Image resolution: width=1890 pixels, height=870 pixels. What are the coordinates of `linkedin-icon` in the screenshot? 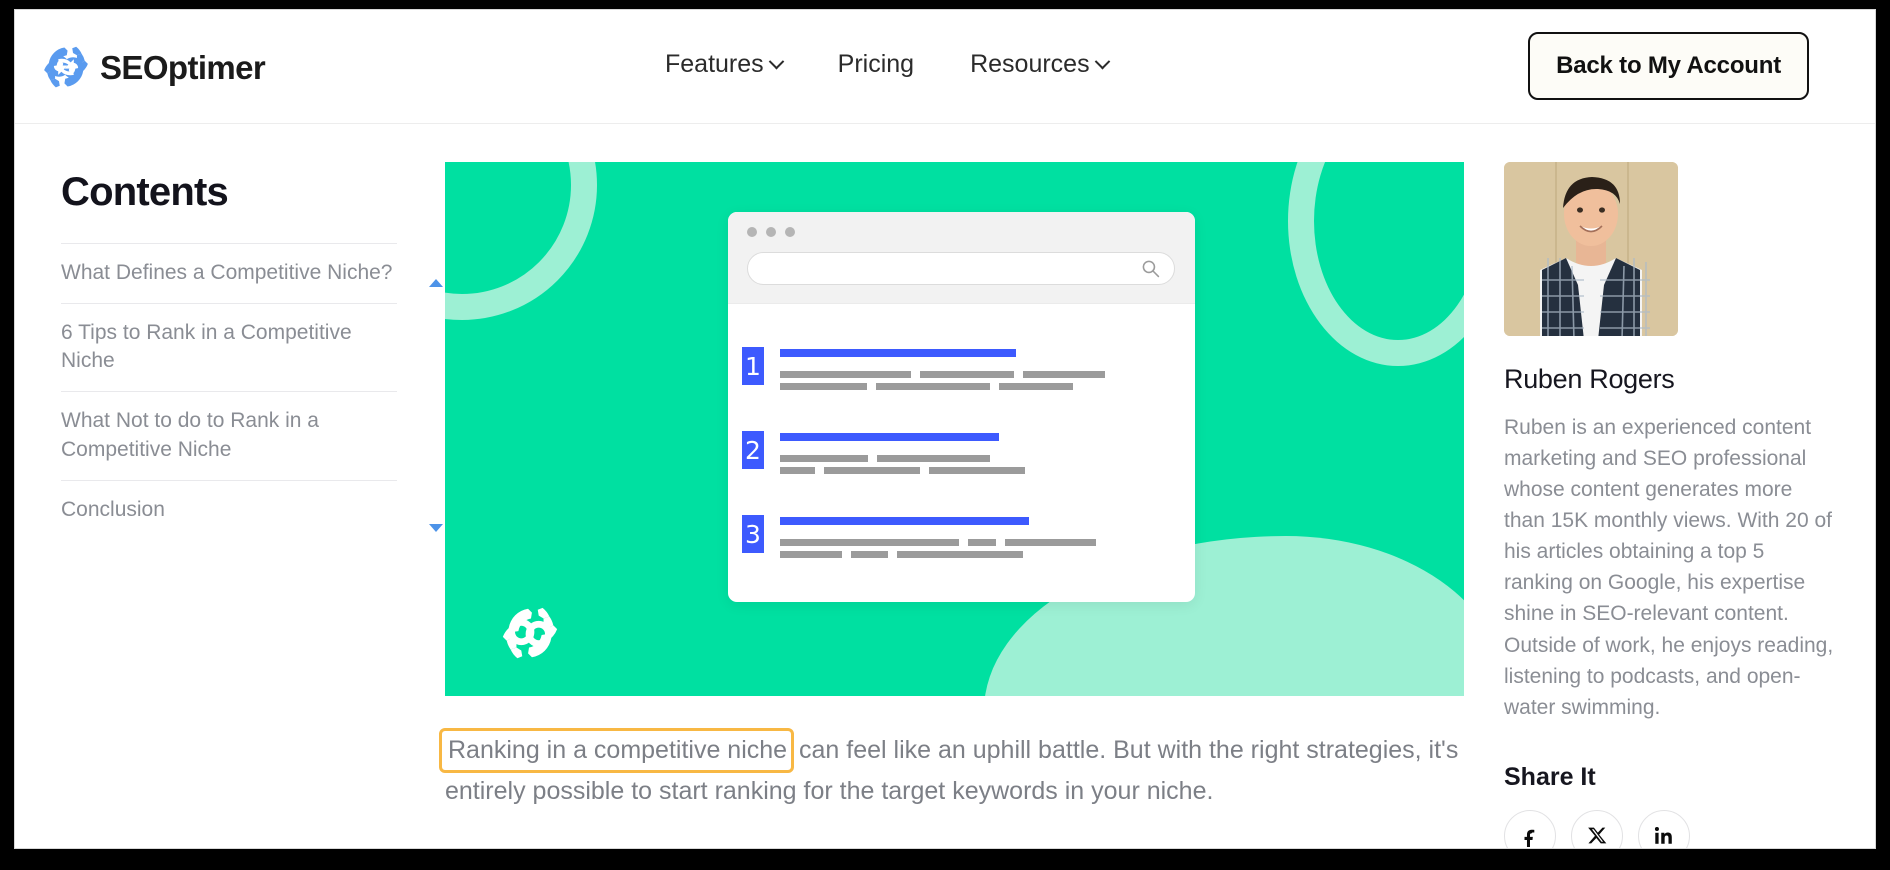 It's located at (1663, 835).